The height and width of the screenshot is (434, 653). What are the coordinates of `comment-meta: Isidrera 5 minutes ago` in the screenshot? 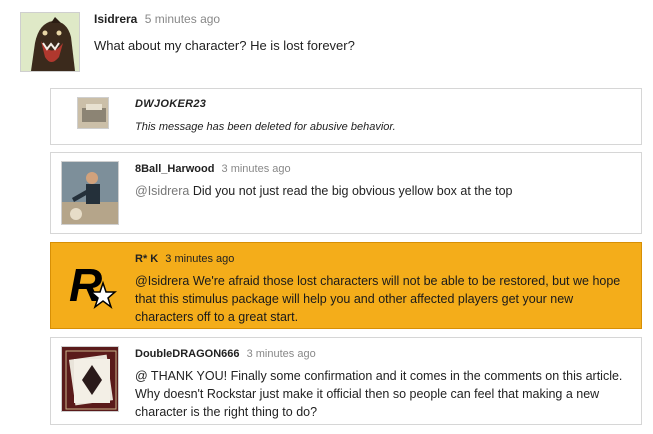 It's located at (157, 19).